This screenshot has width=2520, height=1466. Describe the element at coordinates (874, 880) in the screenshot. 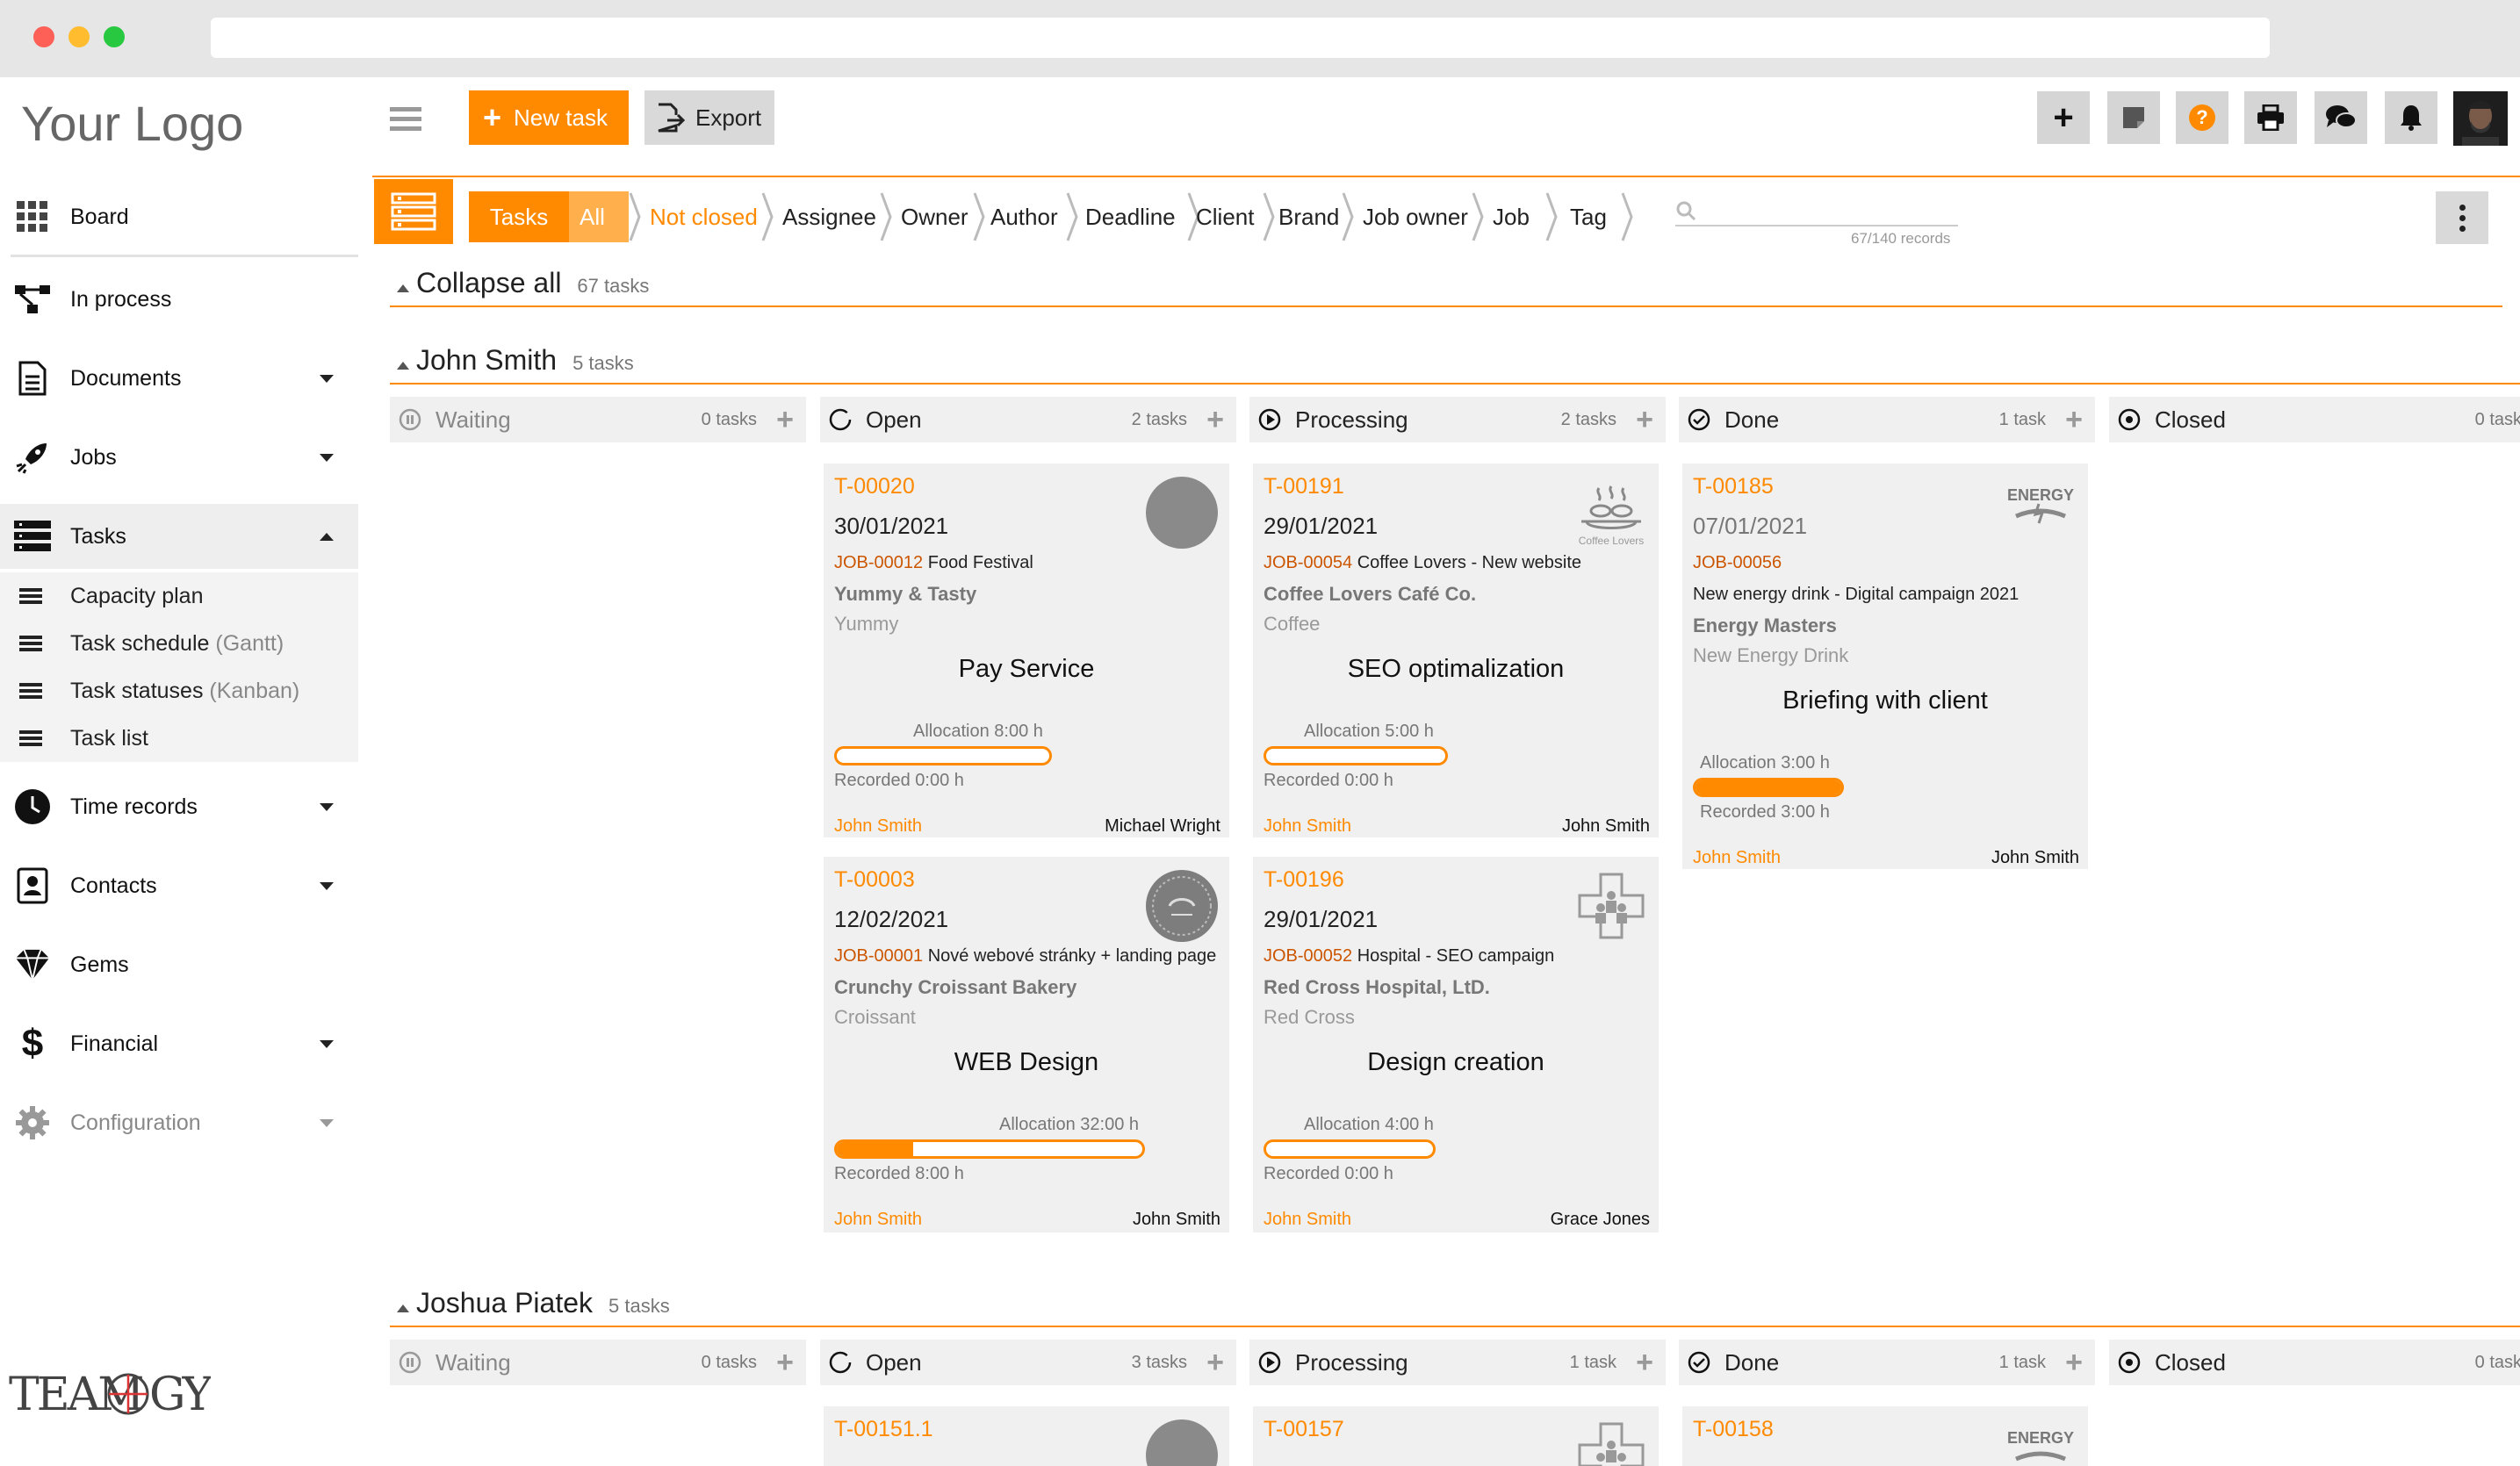

I see `task-id: T-00003` at that location.